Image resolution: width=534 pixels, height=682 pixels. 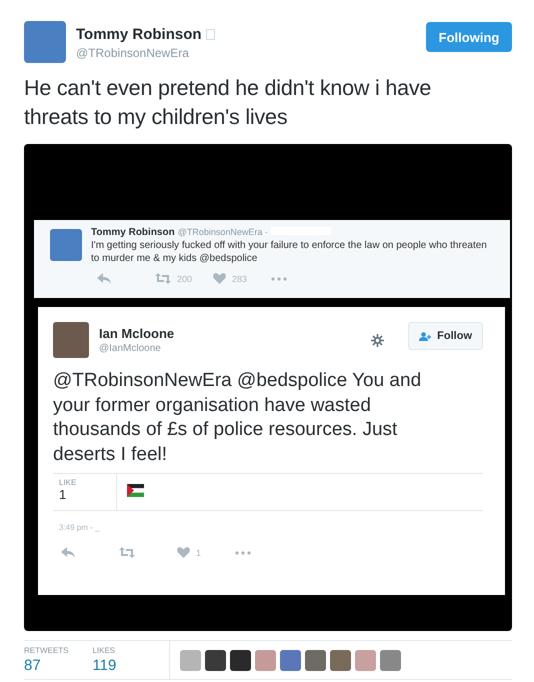 What do you see at coordinates (237, 417) in the screenshot?
I see `tweet-text: @TRobinsonNewEra @bedspolice You and your former organisation have wasted thousands of £s of police resources. Just deserts I feel!` at bounding box center [237, 417].